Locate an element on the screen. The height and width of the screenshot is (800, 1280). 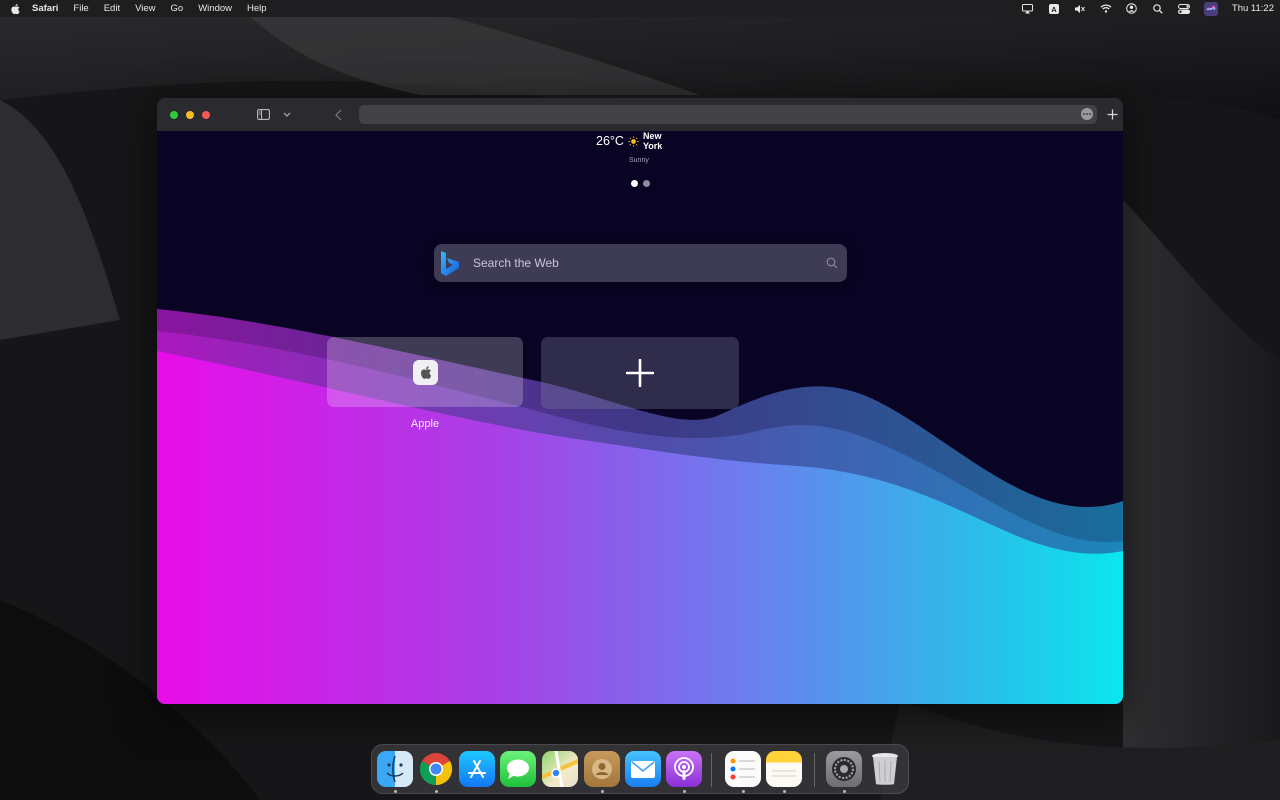
zoom-button is located at coordinates (174, 114).